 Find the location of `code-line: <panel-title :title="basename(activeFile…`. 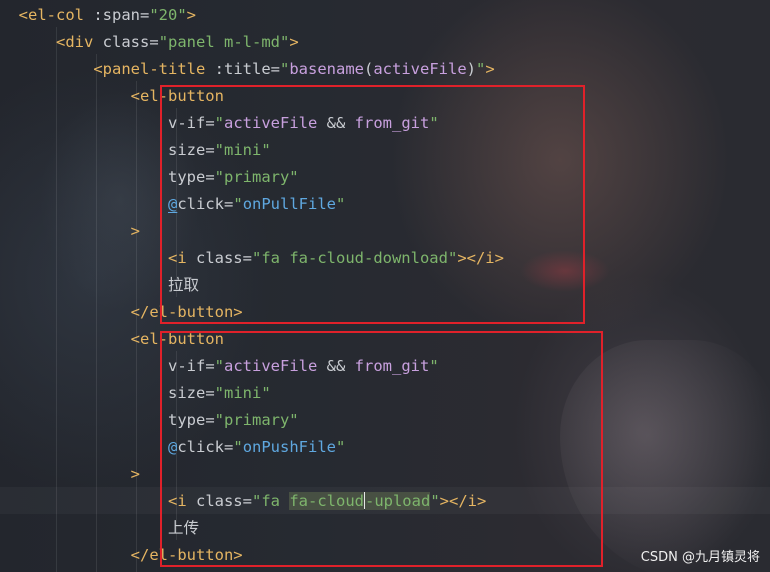

code-line: <panel-title :title="basename(activeFile… is located at coordinates (247, 69).